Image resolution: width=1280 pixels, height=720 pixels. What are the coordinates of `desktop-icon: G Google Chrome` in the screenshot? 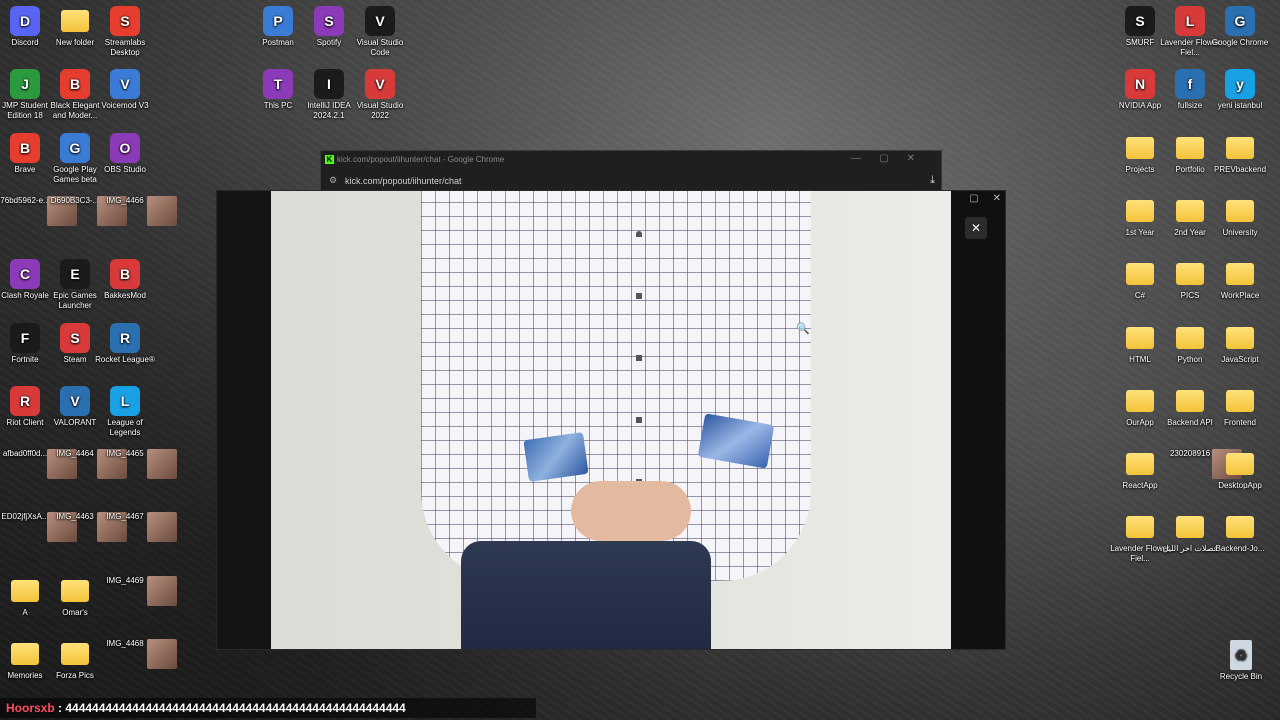 It's located at (1240, 27).